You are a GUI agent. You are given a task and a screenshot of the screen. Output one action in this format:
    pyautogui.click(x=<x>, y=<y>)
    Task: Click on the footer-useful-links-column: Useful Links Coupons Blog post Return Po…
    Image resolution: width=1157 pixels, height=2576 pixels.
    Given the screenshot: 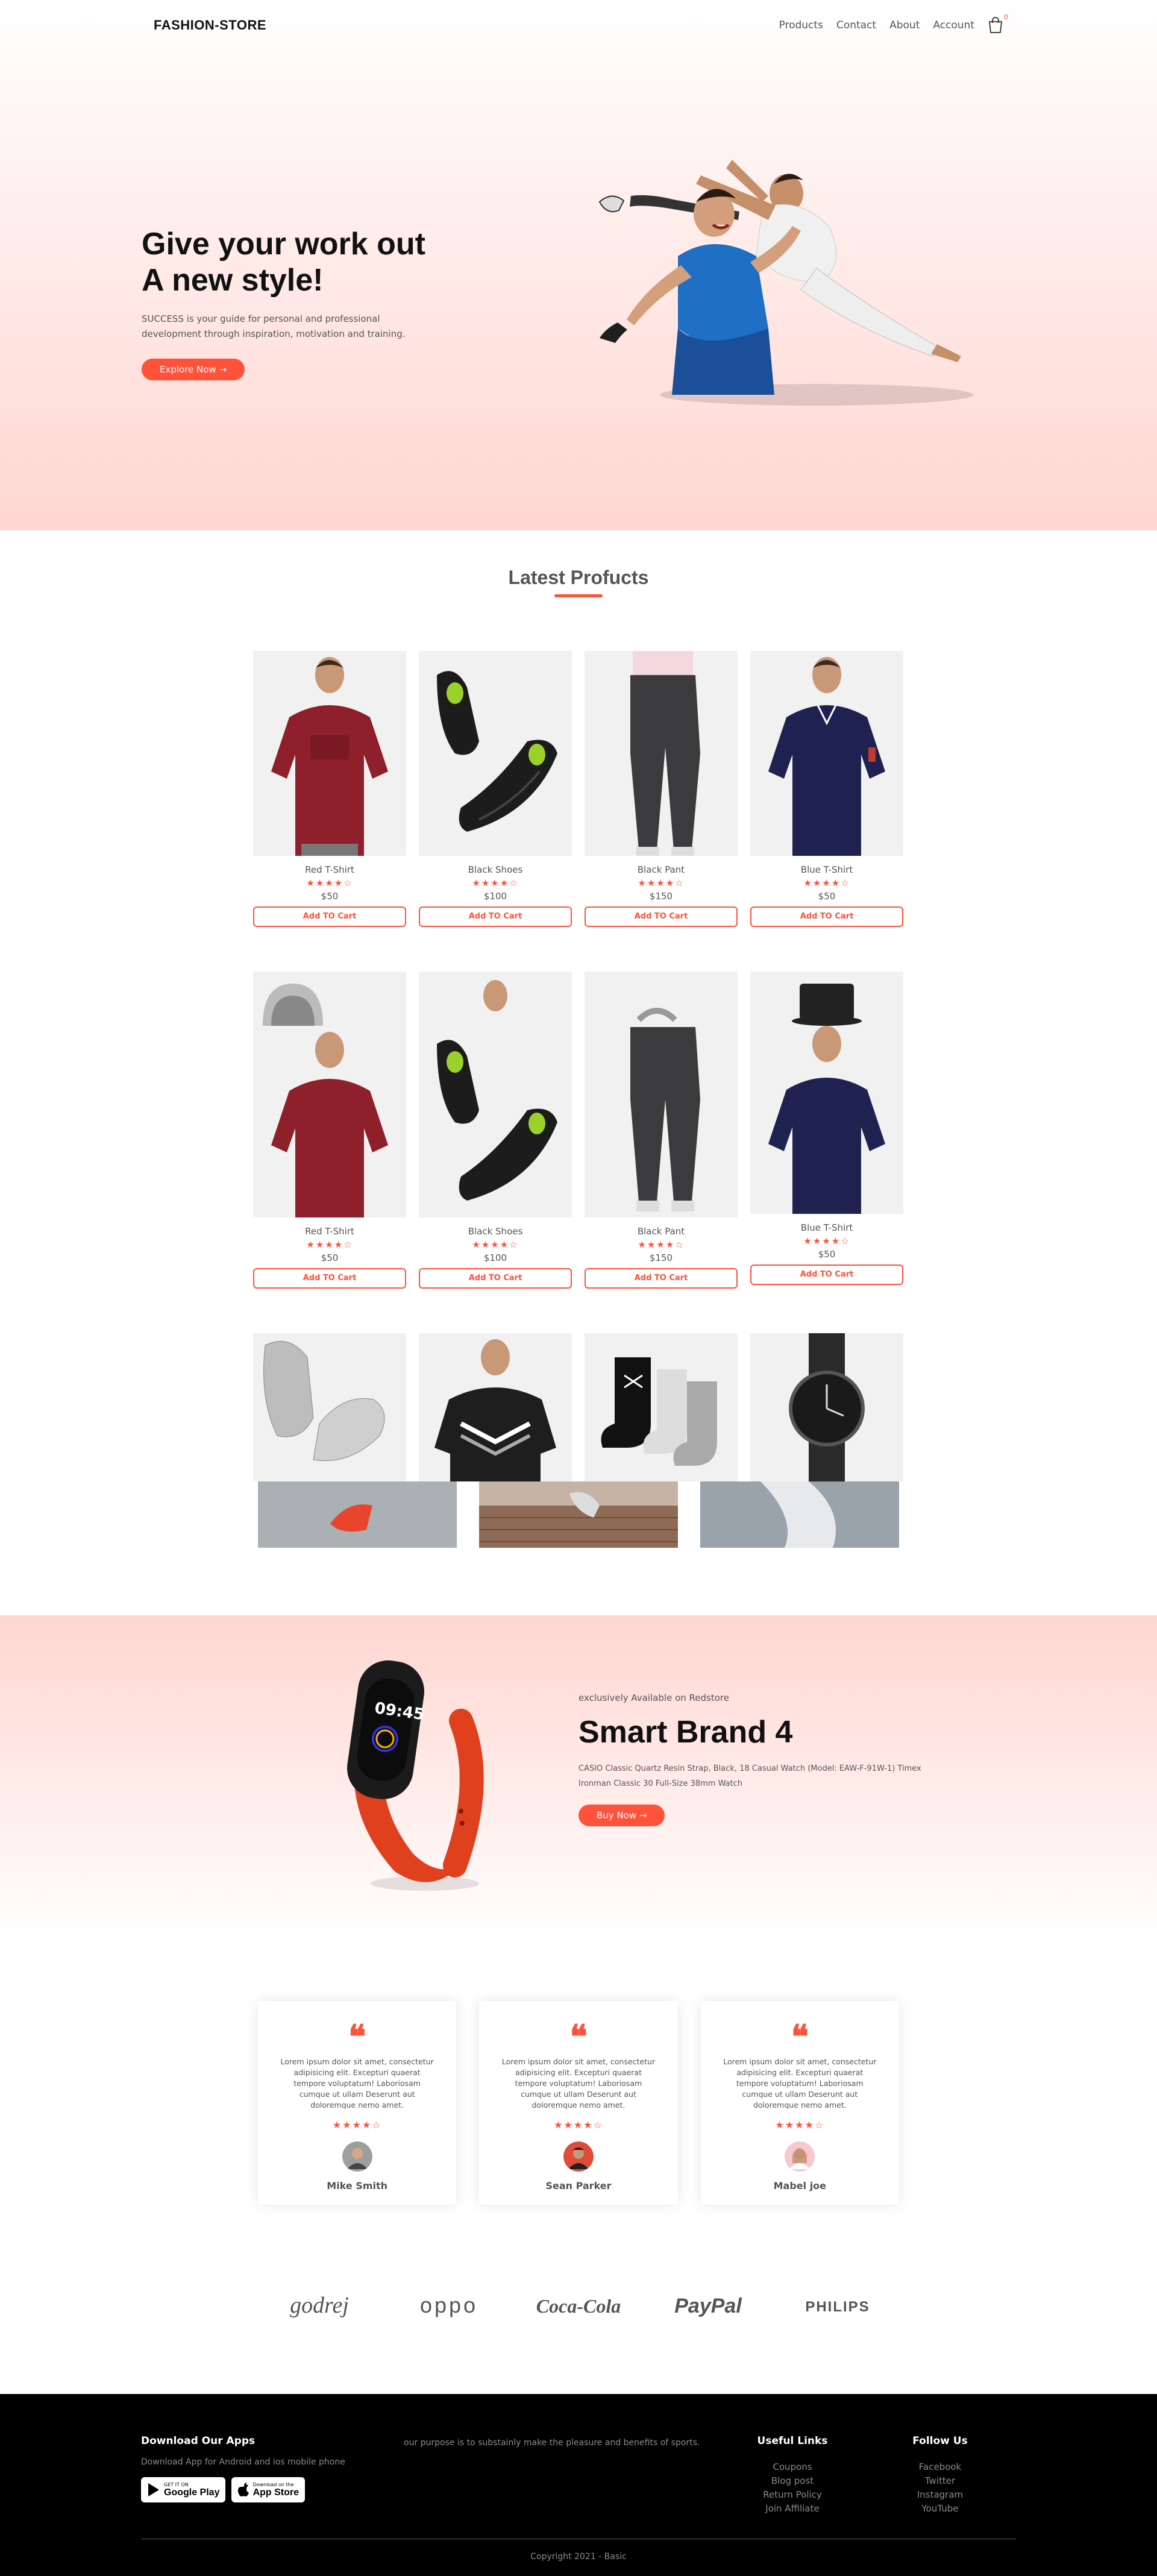 What is the action you would take?
    pyautogui.click(x=793, y=2475)
    